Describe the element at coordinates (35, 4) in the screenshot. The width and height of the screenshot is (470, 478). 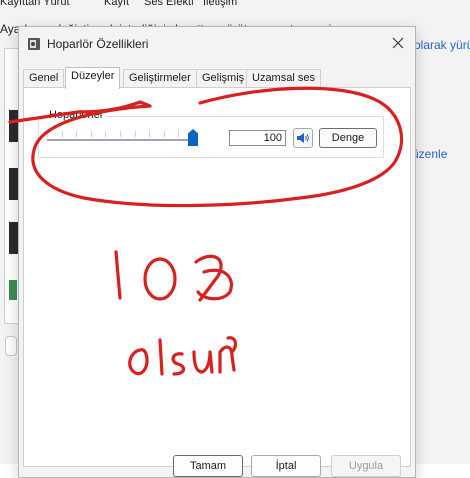
I see `bg-tab-playback: Kayıttan Yürüt` at that location.